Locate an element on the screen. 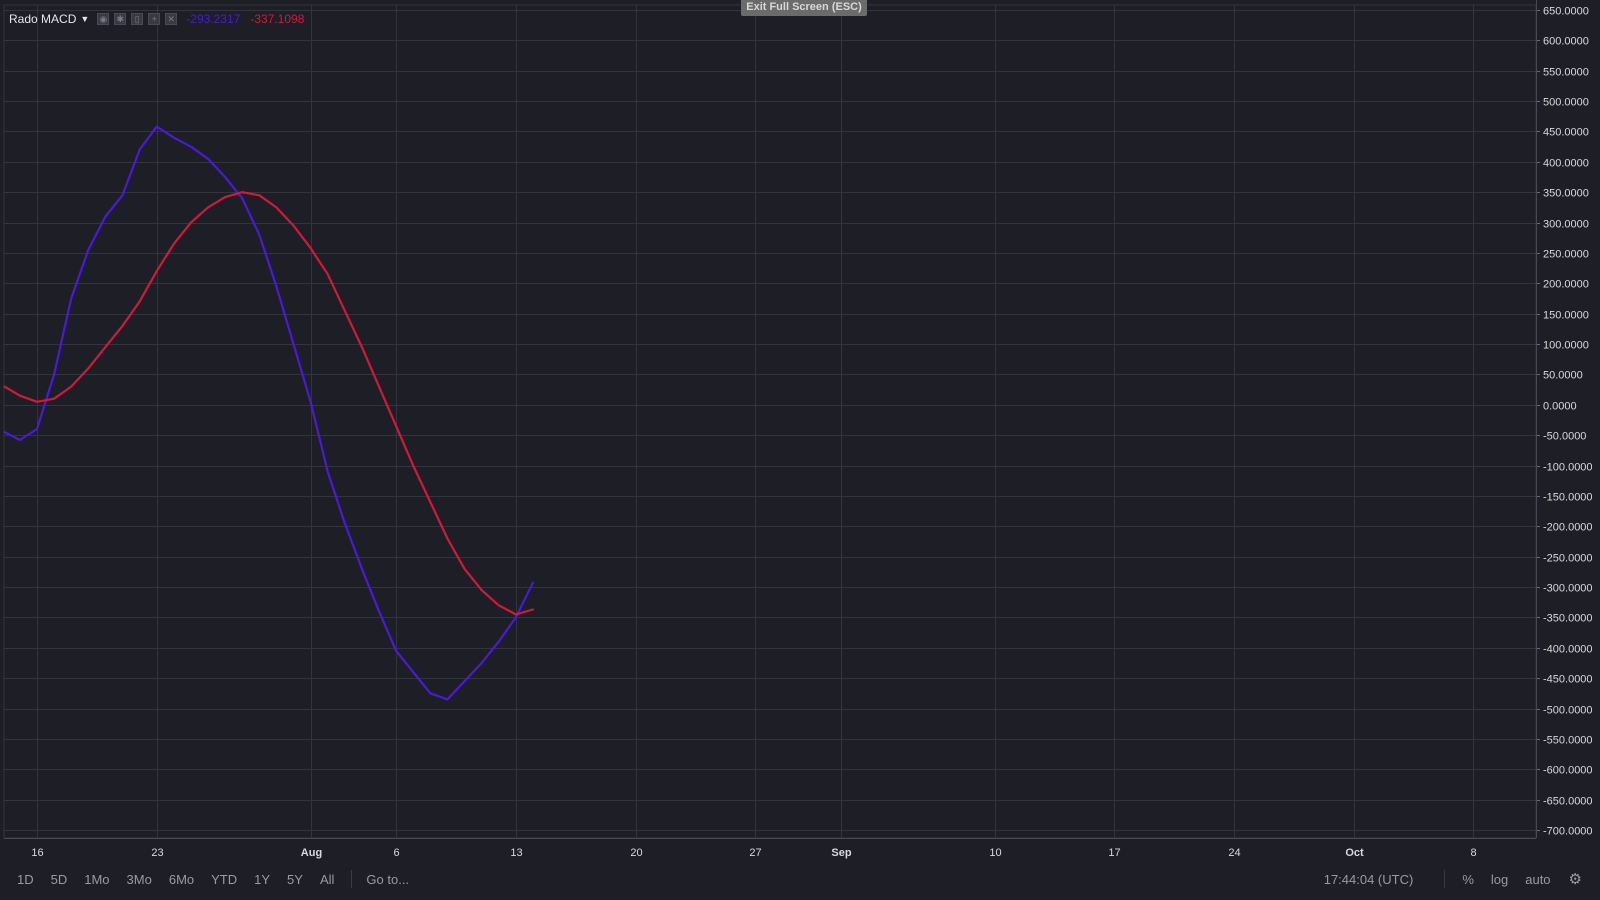 The width and height of the screenshot is (1600, 900). y-tick-label: 200.0000 is located at coordinates (1566, 285).